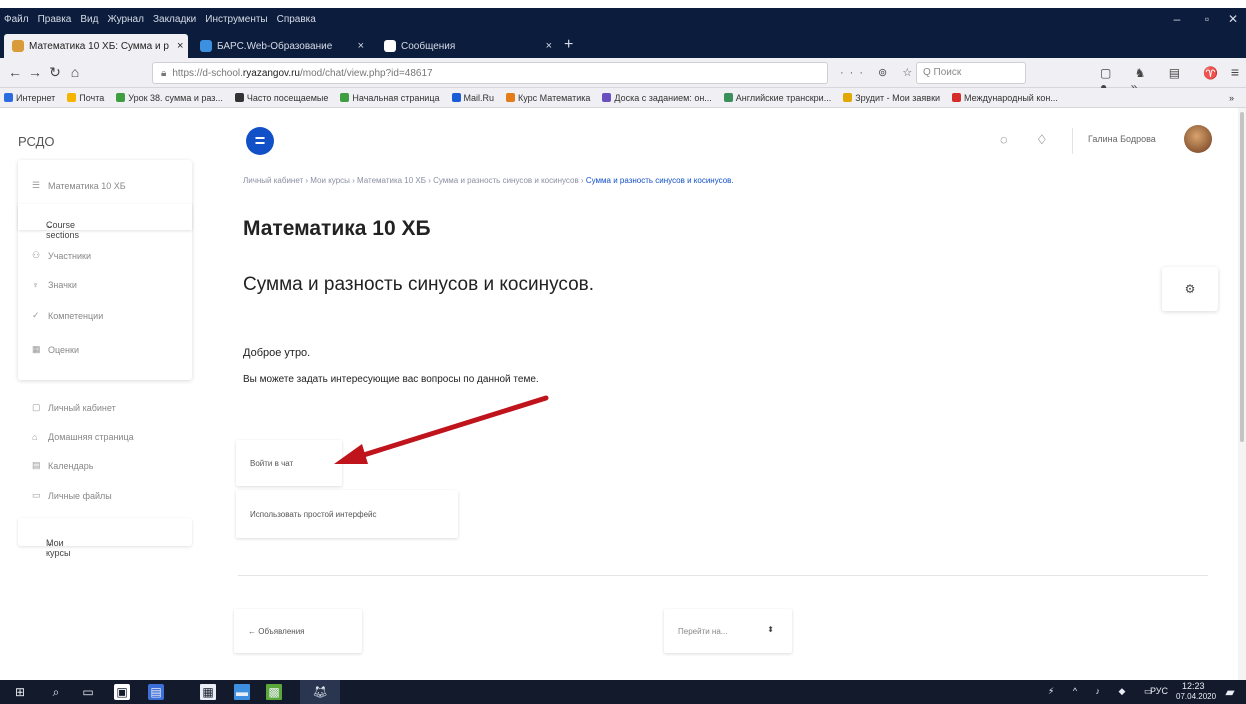 The height and width of the screenshot is (704, 1246). Describe the element at coordinates (468, 46) in the screenshot. I see `tab-messages: Сообщения ×` at that location.